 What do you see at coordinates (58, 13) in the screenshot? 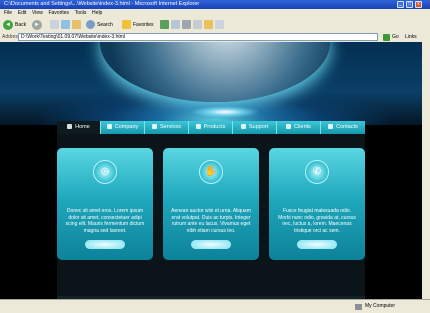
I see `menu-favorites: Favorites` at bounding box center [58, 13].